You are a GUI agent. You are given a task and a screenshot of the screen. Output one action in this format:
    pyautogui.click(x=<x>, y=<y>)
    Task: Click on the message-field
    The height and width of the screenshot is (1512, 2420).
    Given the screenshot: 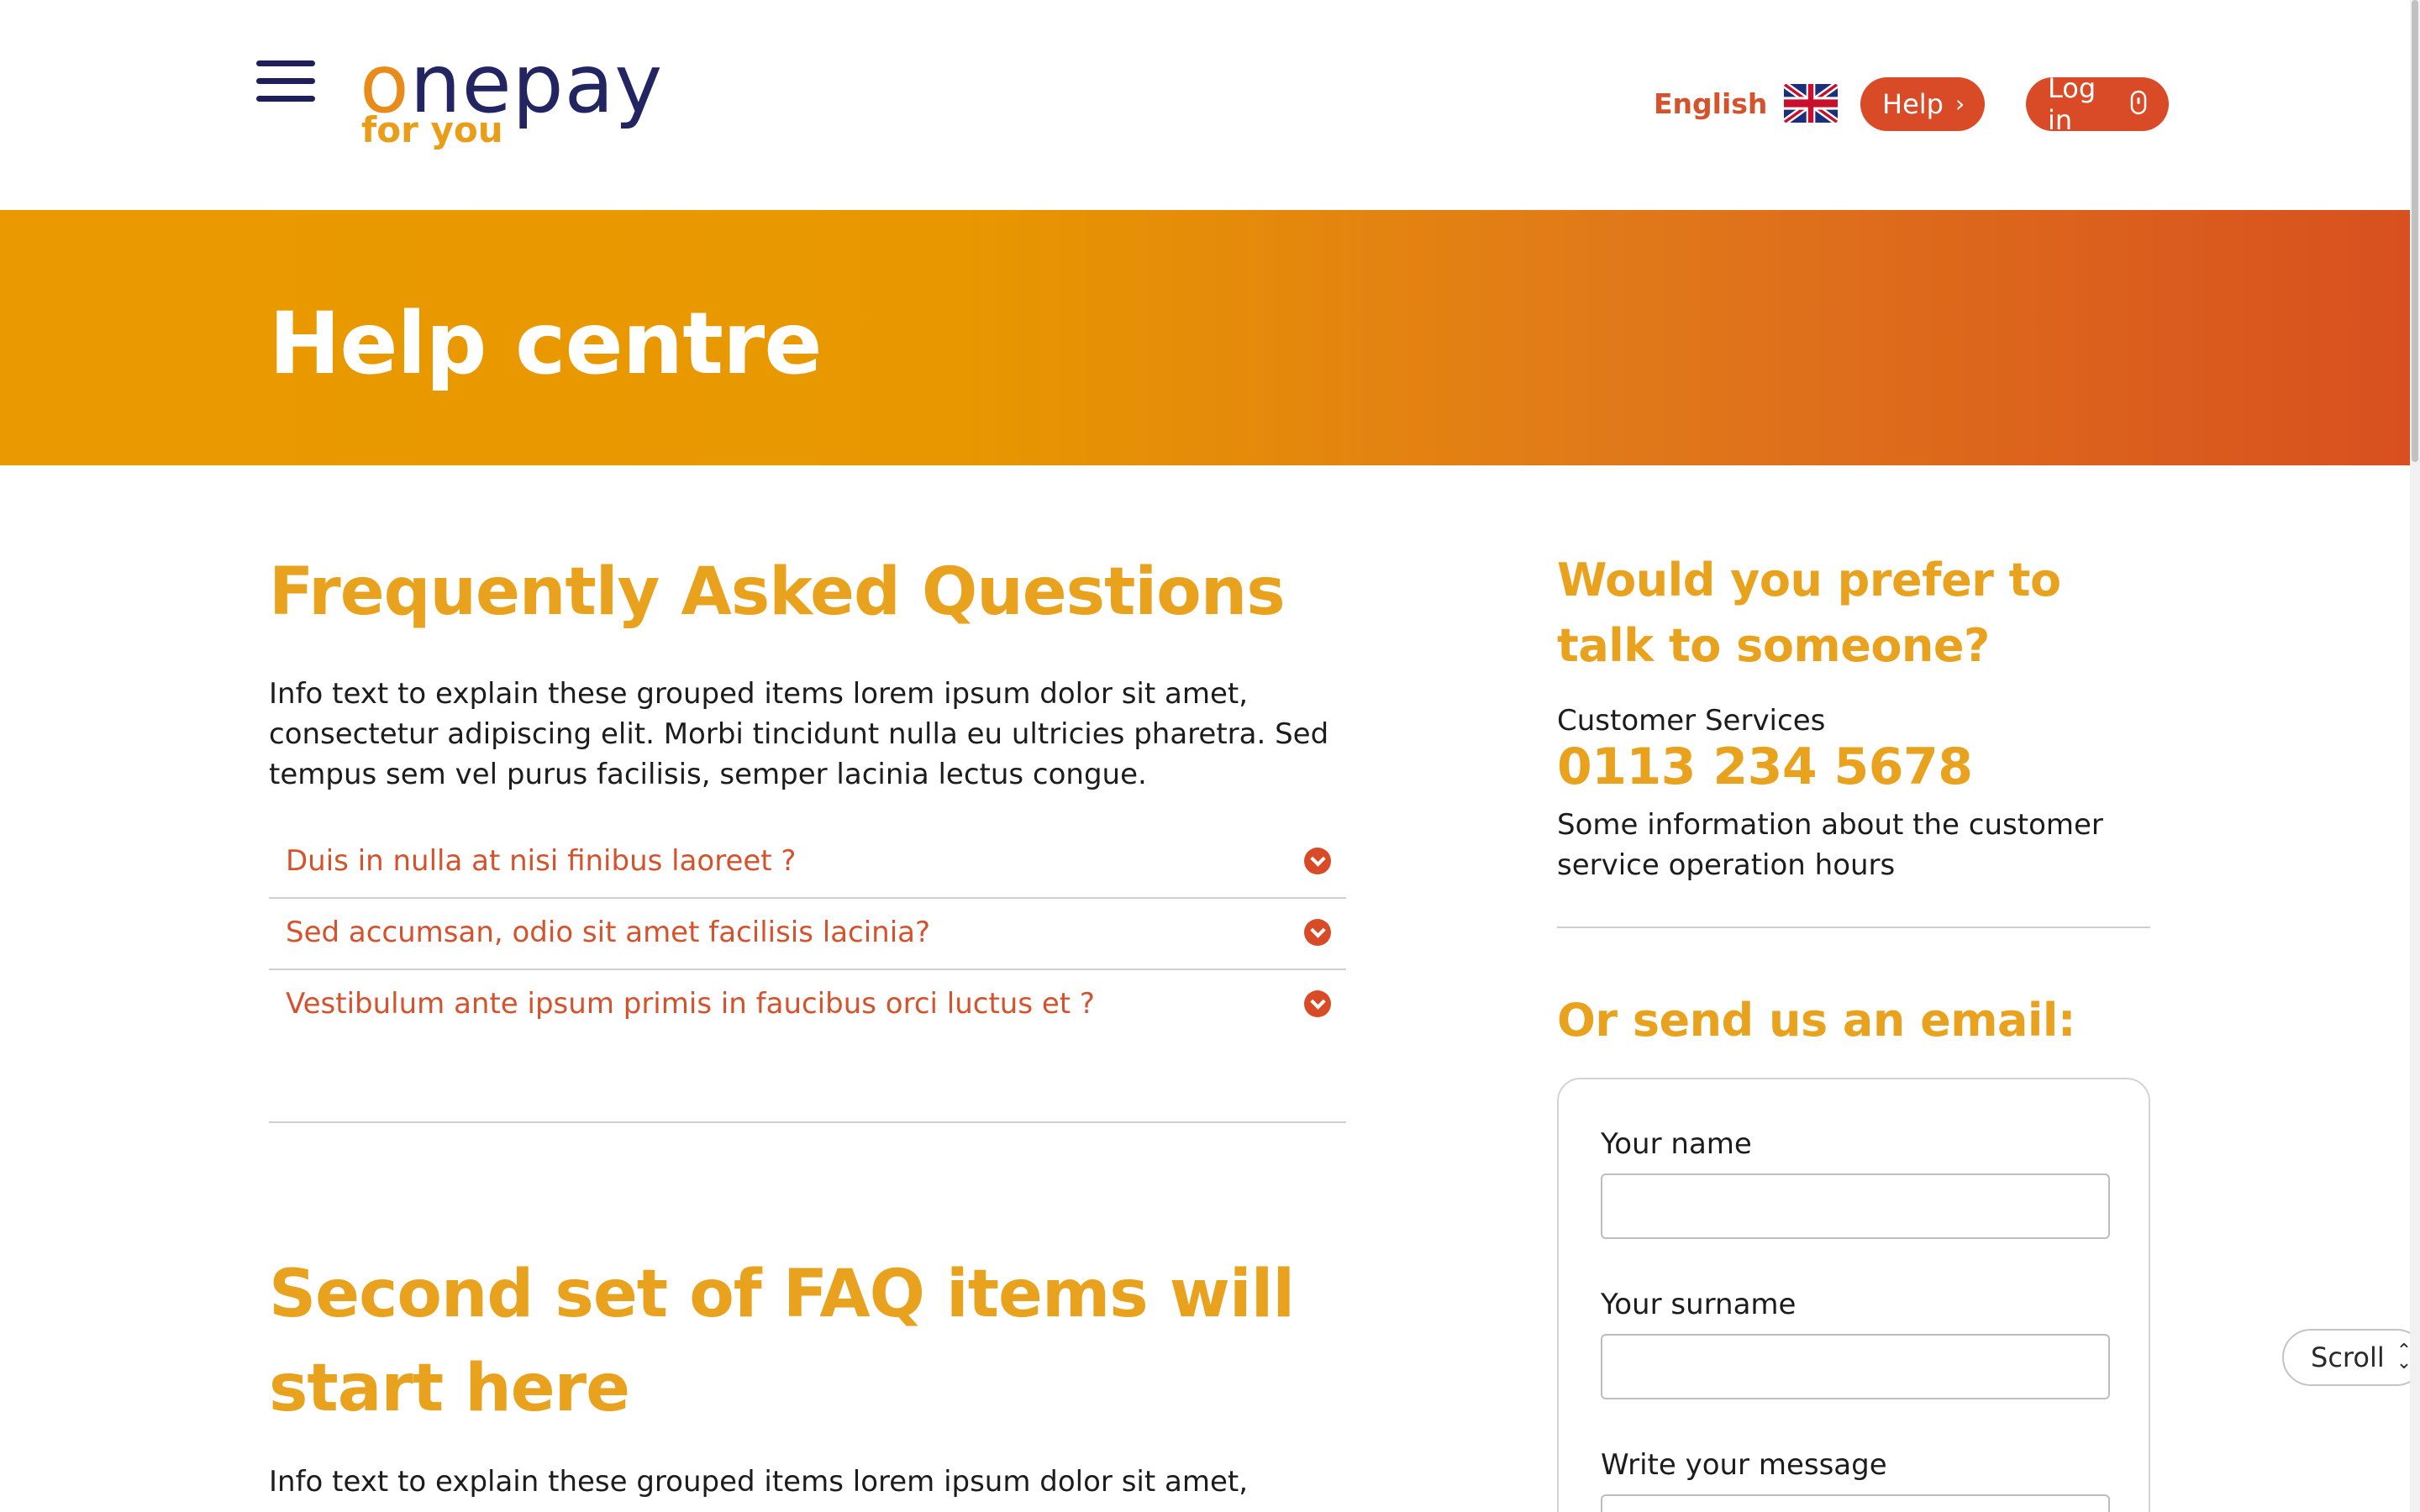 What is the action you would take?
    pyautogui.click(x=1856, y=1503)
    